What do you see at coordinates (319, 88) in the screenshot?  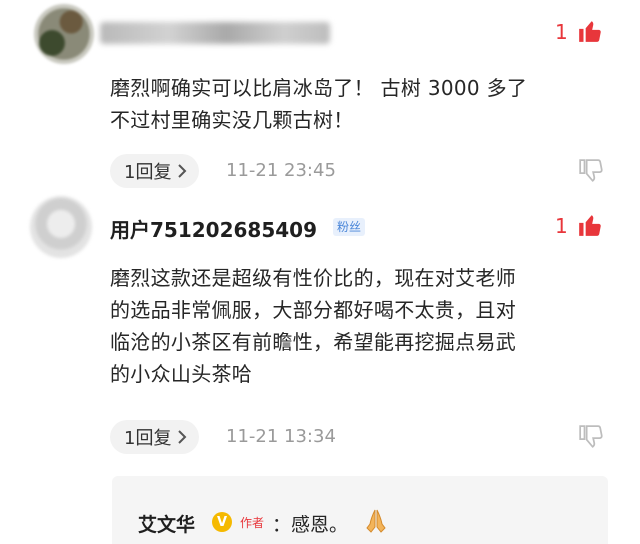 I see `comment-line: 磨烈啊确实可以比肩冰岛了！ 古树 3000 多了` at bounding box center [319, 88].